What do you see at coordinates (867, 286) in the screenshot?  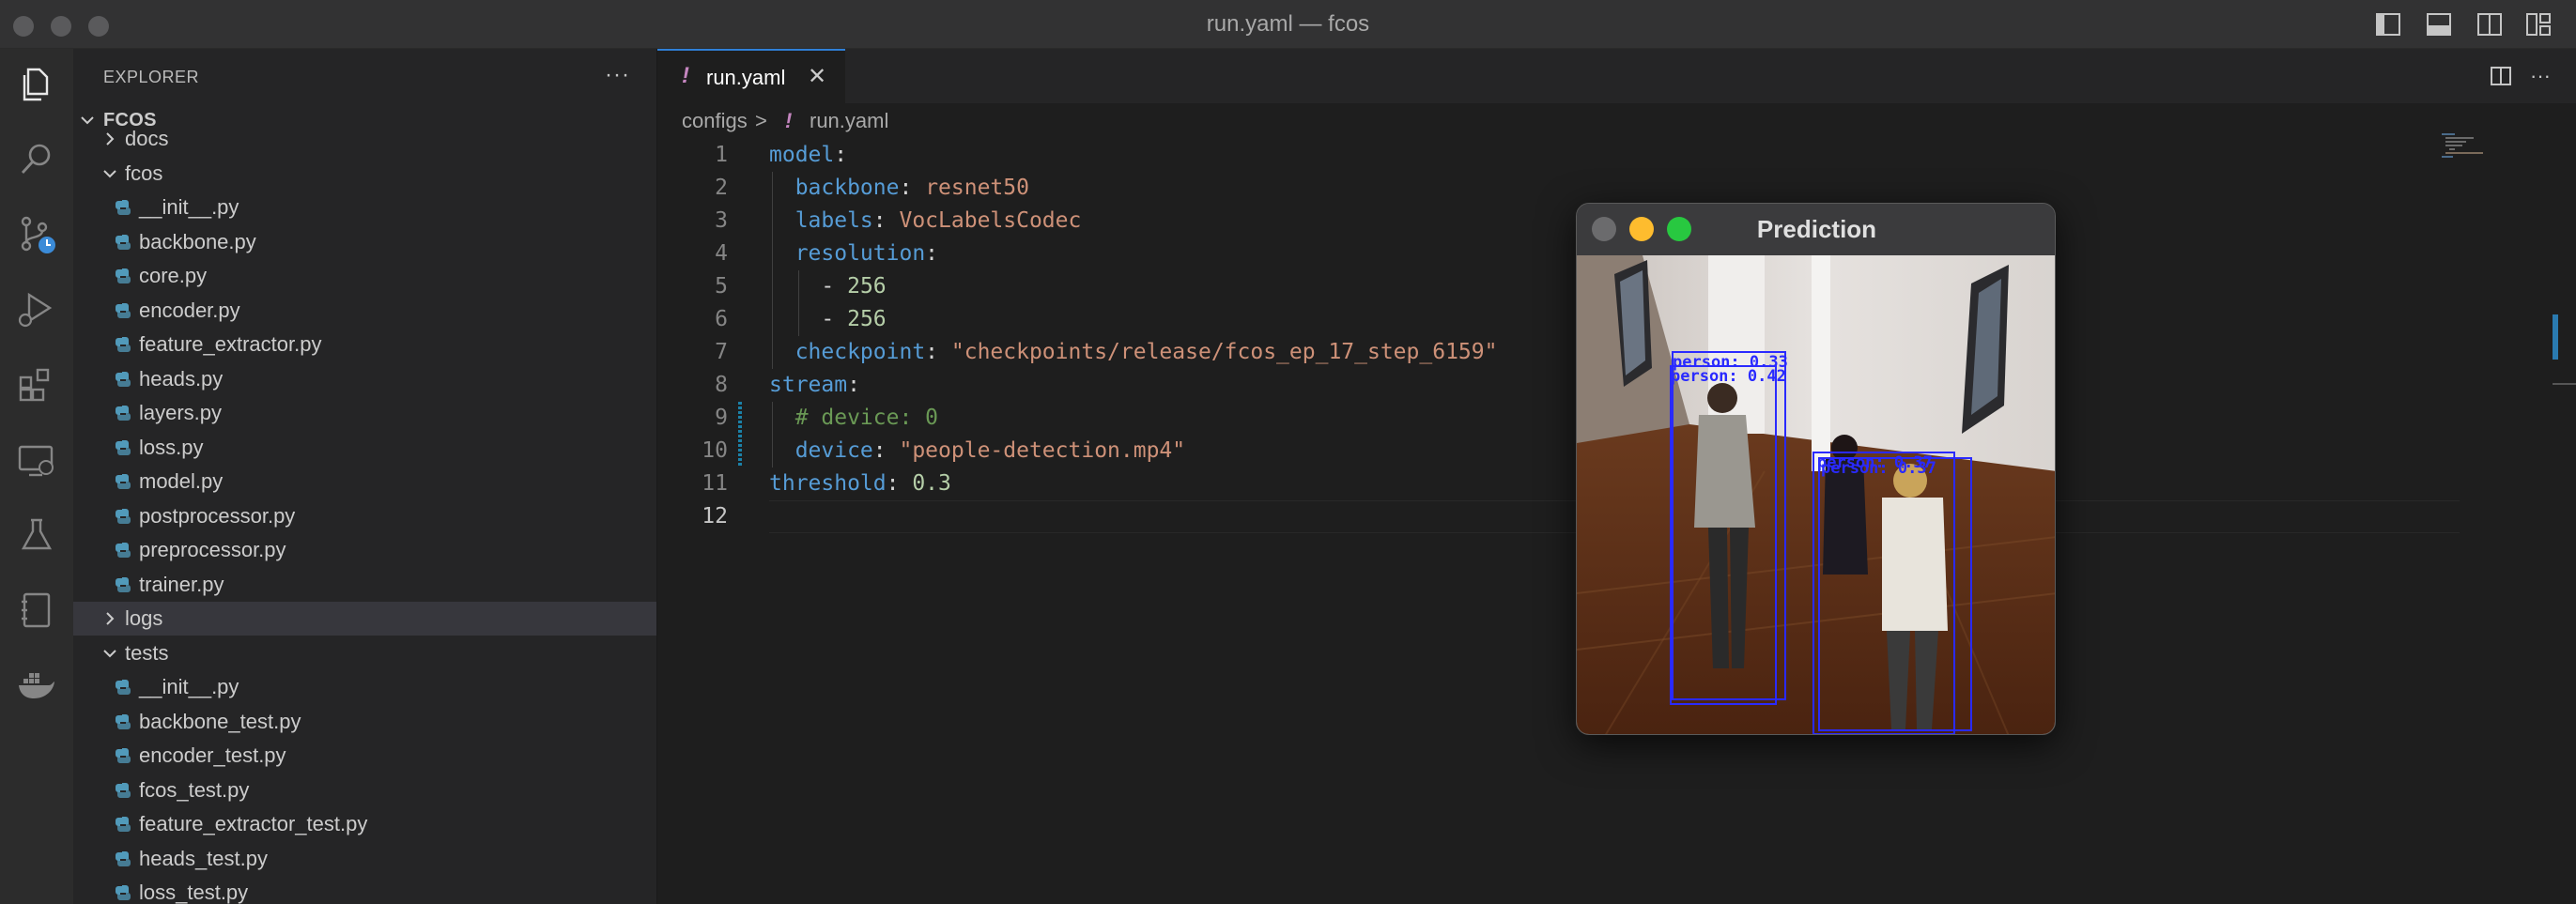 I see `code-token: 256` at bounding box center [867, 286].